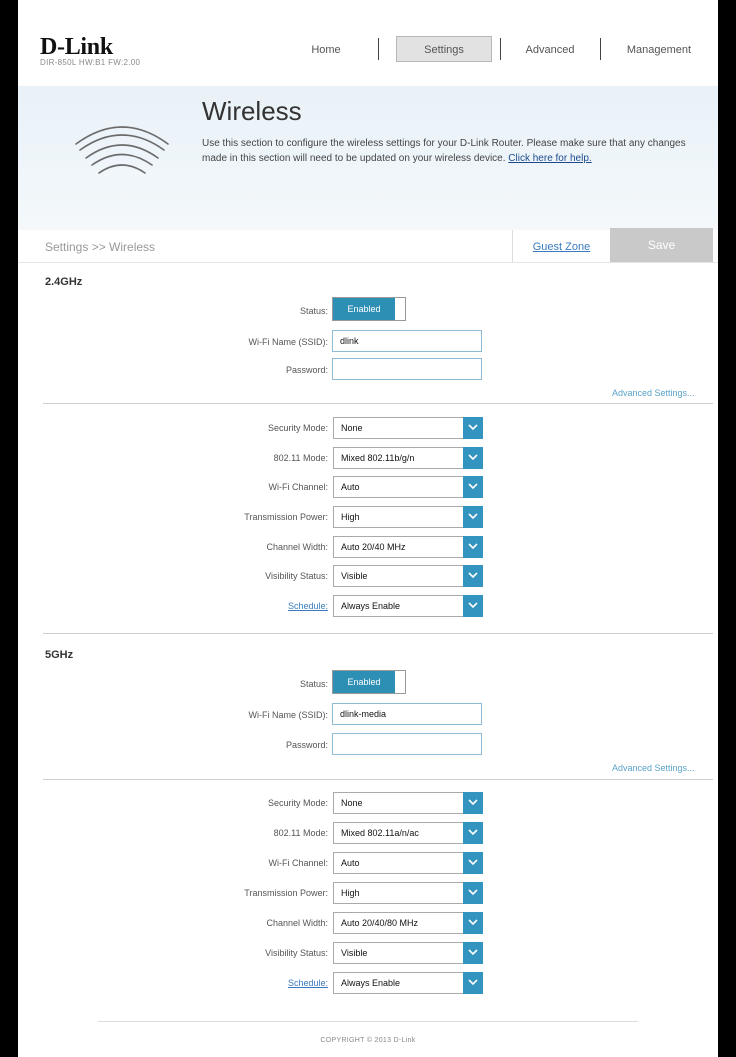 The image size is (736, 1057). What do you see at coordinates (64, 282) in the screenshot?
I see `section-title-24ghz: 2.4GHz` at bounding box center [64, 282].